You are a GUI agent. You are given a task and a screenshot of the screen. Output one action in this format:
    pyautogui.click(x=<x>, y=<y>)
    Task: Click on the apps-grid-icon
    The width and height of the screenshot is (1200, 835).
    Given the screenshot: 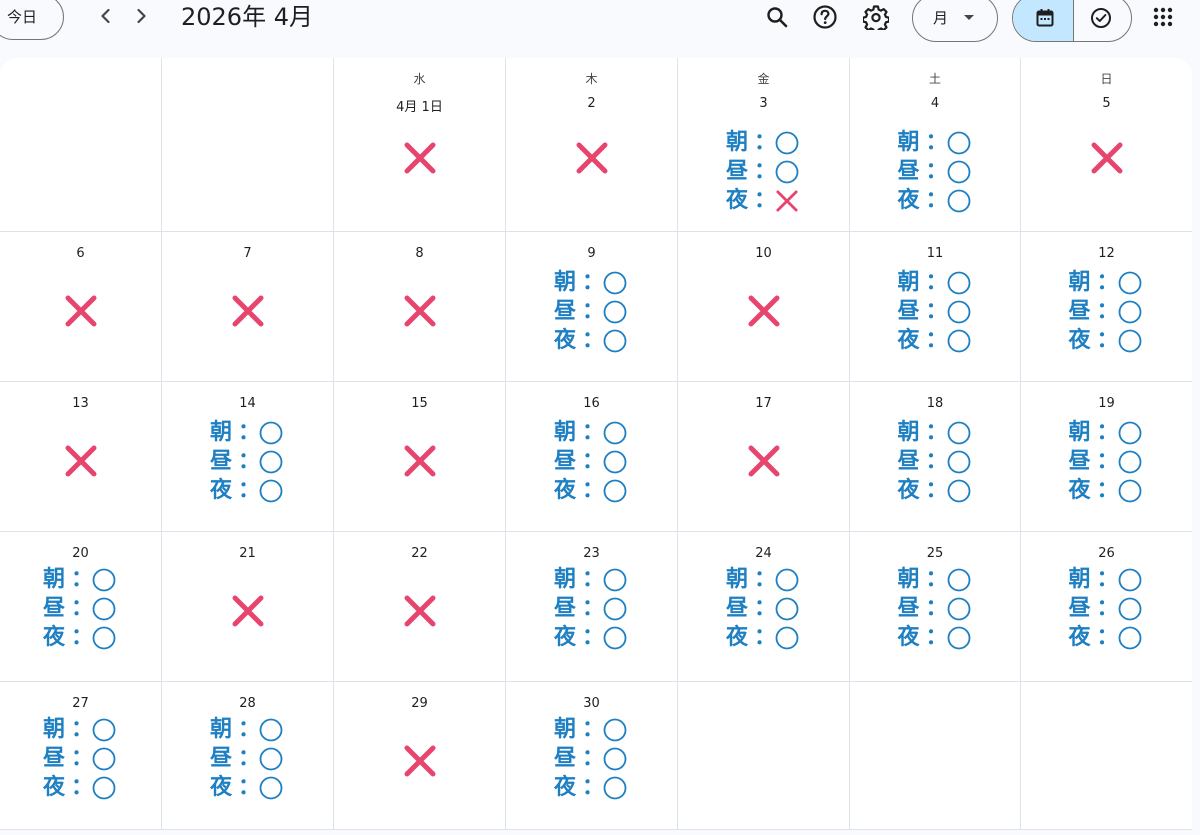 What is the action you would take?
    pyautogui.click(x=1163, y=17)
    